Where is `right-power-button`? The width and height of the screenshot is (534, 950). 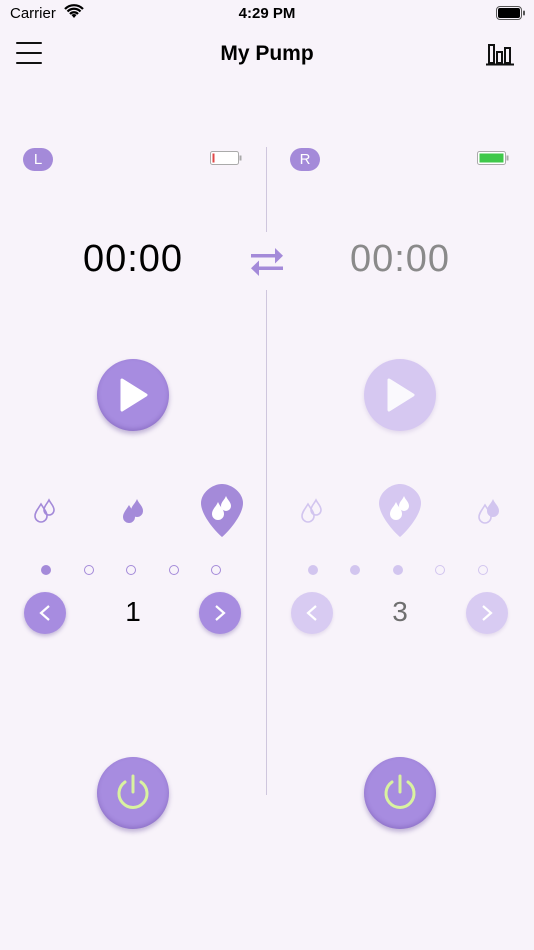 right-power-button is located at coordinates (400, 793).